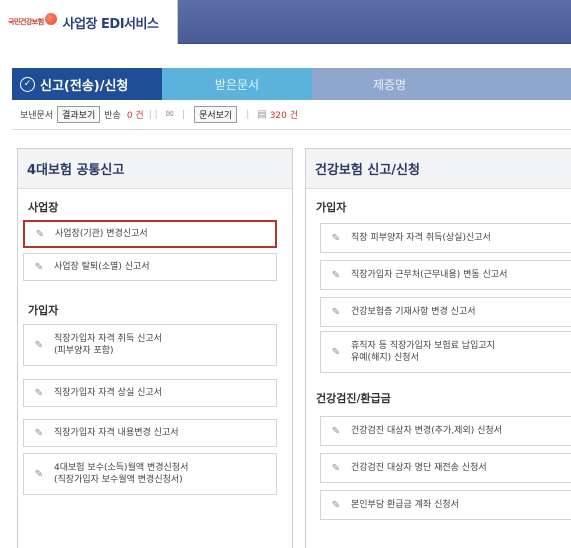 The image size is (571, 548). I want to click on refund-account-form: ✎ 본인부담 환급금 계좌 신청서, so click(445, 505).